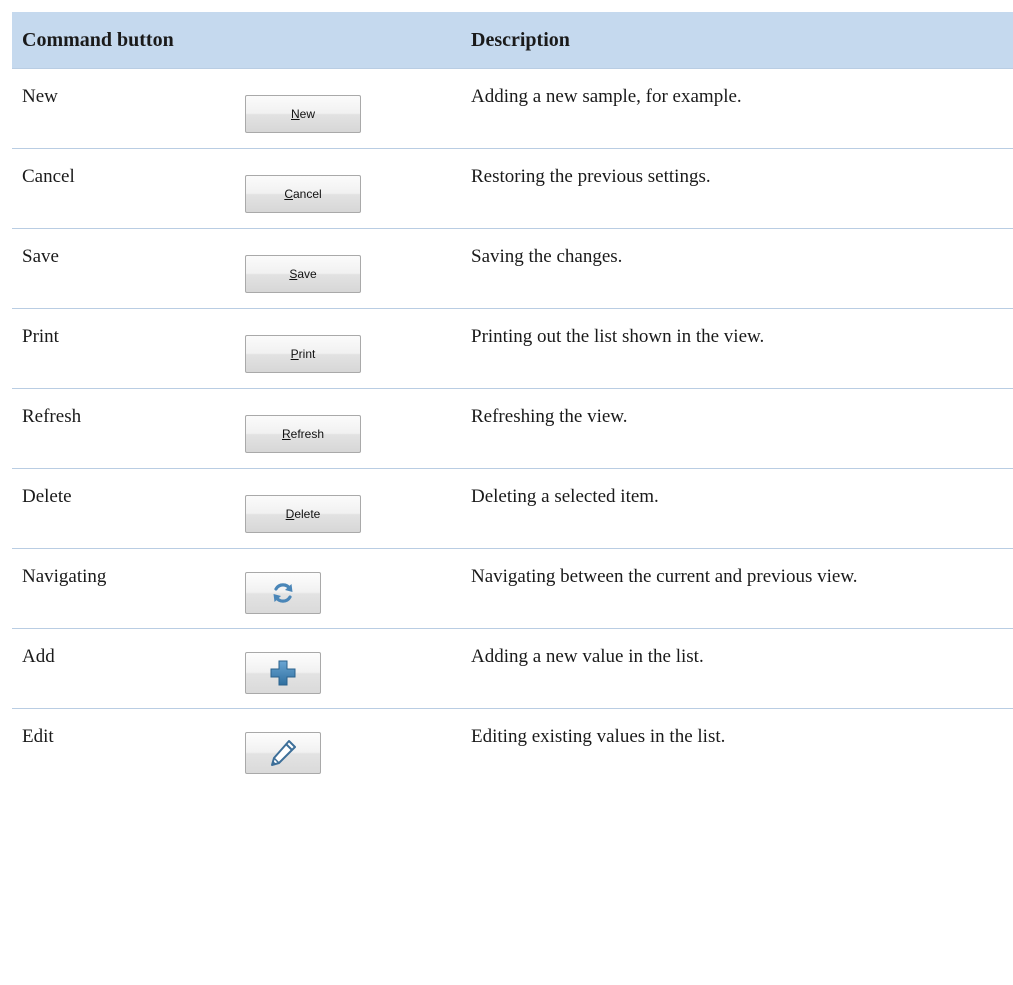  What do you see at coordinates (549, 416) in the screenshot?
I see `row-description: Refreshing the view.` at bounding box center [549, 416].